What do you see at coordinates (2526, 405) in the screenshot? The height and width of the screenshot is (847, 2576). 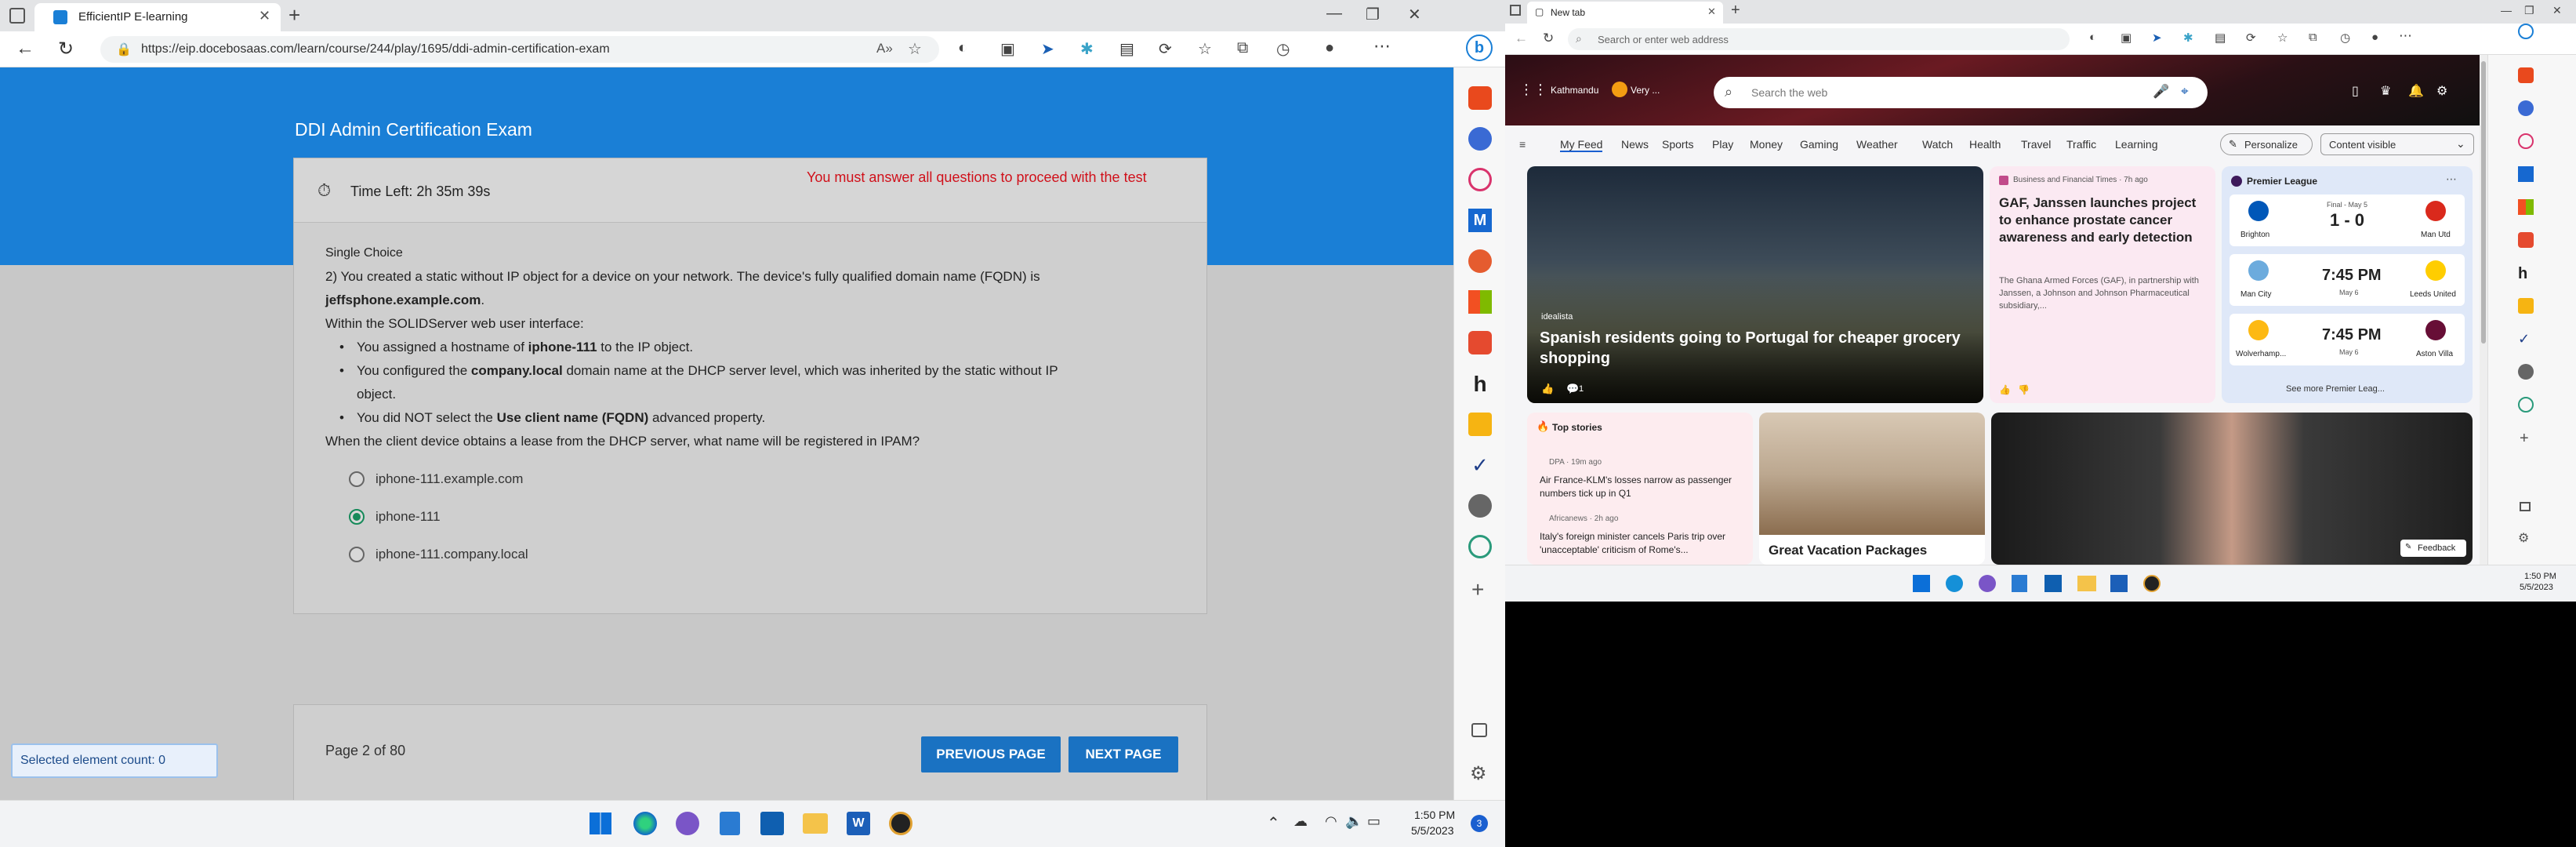 I see `right-circle-app-icon` at bounding box center [2526, 405].